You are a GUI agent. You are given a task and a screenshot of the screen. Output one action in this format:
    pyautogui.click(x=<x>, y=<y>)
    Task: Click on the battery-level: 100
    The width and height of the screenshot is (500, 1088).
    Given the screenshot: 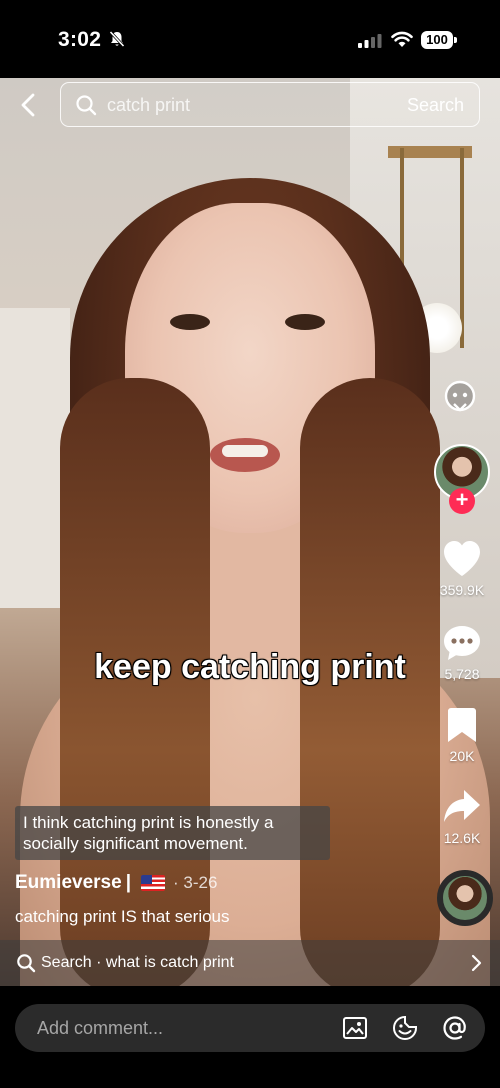 What is the action you would take?
    pyautogui.click(x=437, y=40)
    